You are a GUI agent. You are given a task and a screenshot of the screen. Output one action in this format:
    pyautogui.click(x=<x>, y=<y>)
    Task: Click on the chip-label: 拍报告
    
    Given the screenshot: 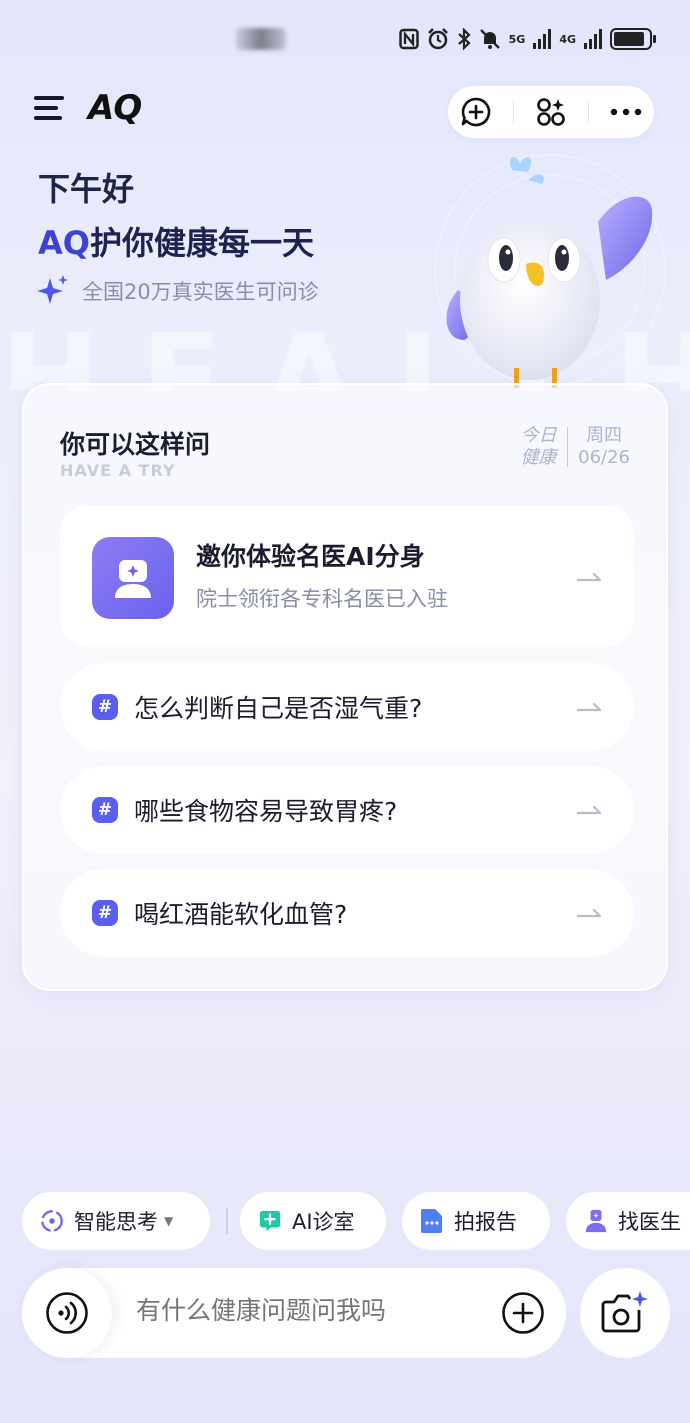 What is the action you would take?
    pyautogui.click(x=485, y=1222)
    